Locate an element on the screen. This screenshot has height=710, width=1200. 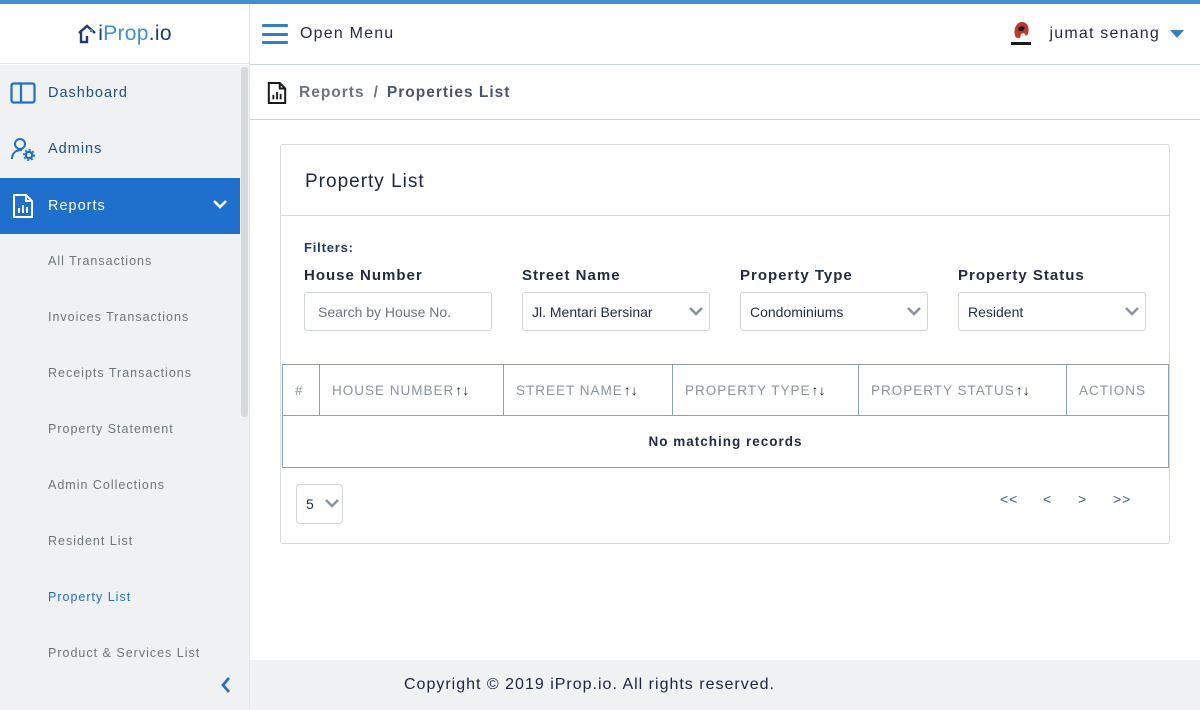
pagination-first: << is located at coordinates (1009, 499).